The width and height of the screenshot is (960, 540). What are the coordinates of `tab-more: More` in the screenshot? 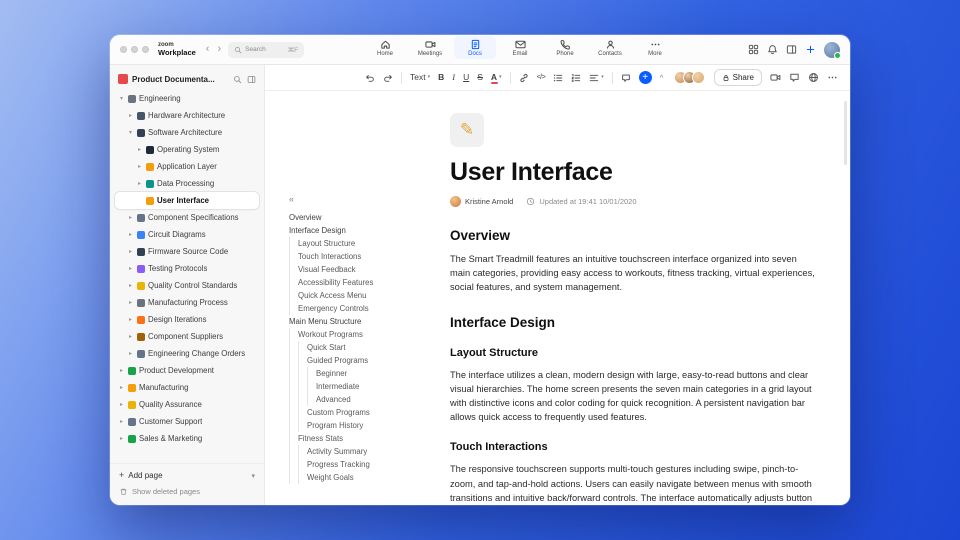 It's located at (655, 47).